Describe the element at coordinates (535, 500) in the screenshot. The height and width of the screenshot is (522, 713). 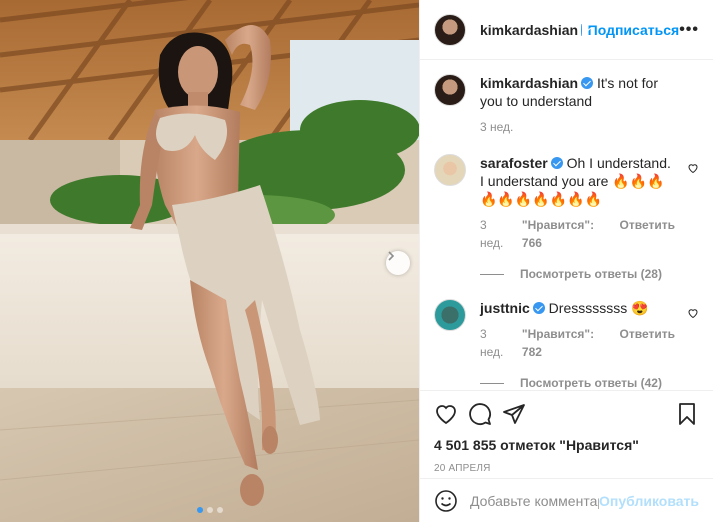
I see `comment-input` at that location.